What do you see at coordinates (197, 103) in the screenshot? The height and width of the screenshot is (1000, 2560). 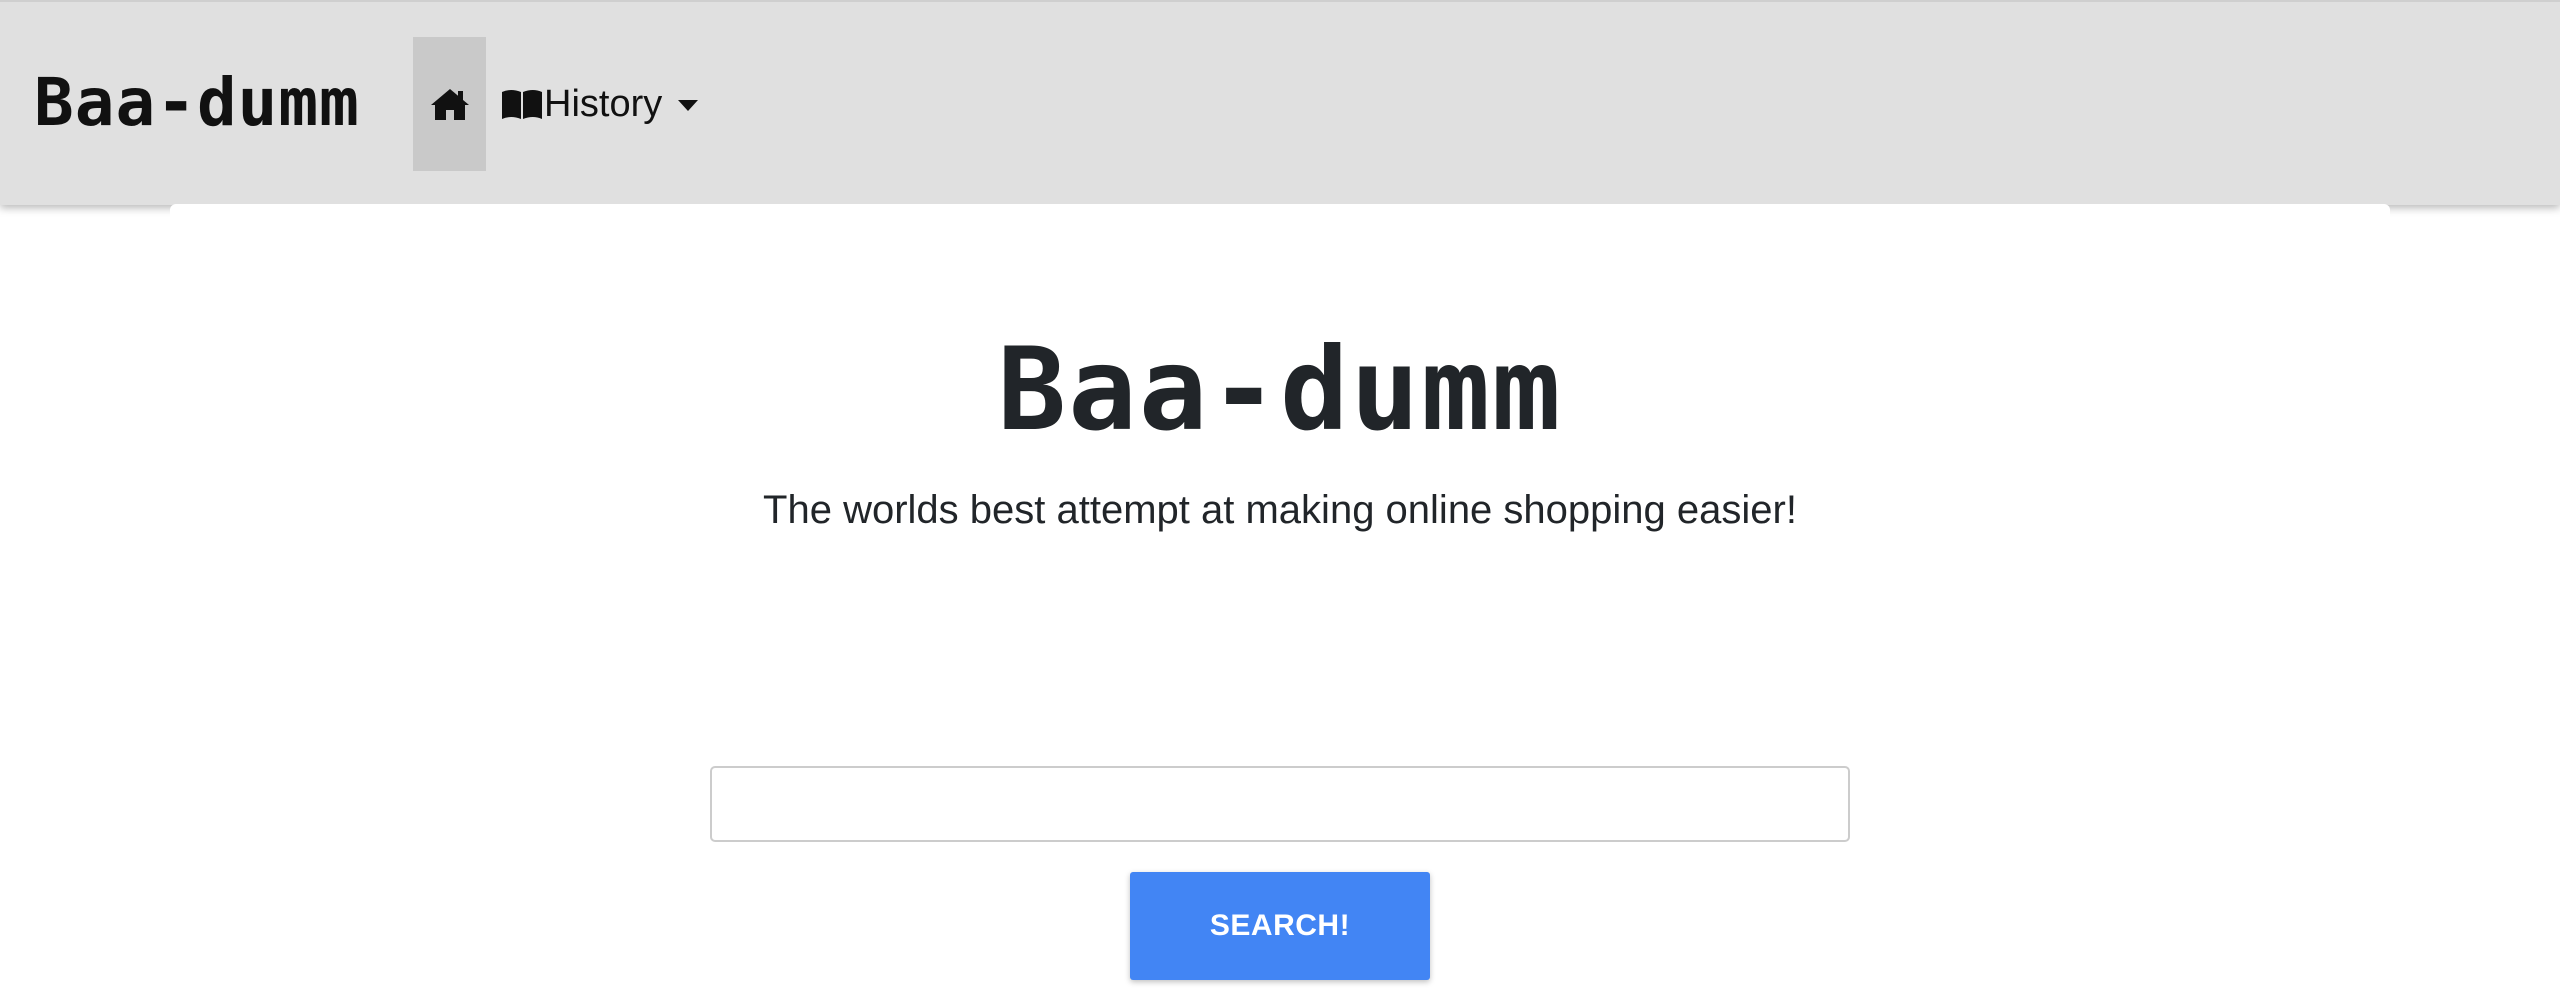 I see `brand-logo: Baa-dumm` at bounding box center [197, 103].